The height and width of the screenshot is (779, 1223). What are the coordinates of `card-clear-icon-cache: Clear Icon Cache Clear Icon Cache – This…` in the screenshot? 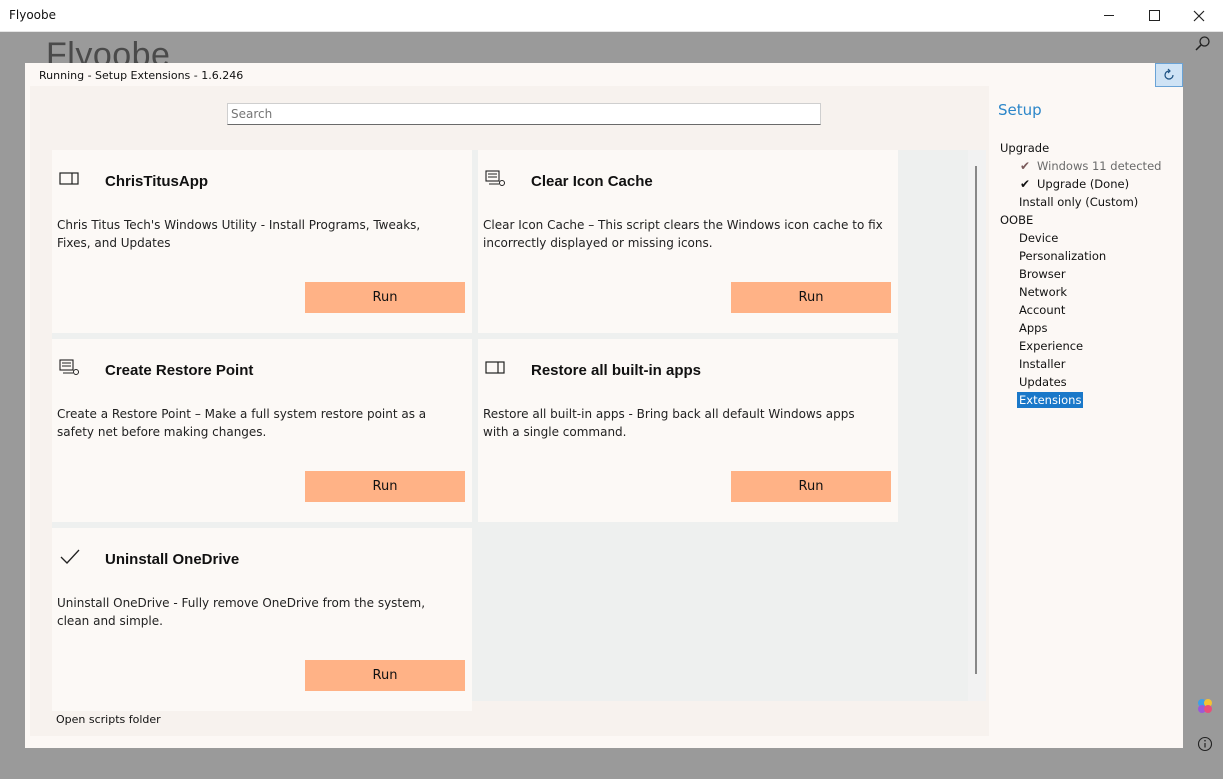 It's located at (688, 241).